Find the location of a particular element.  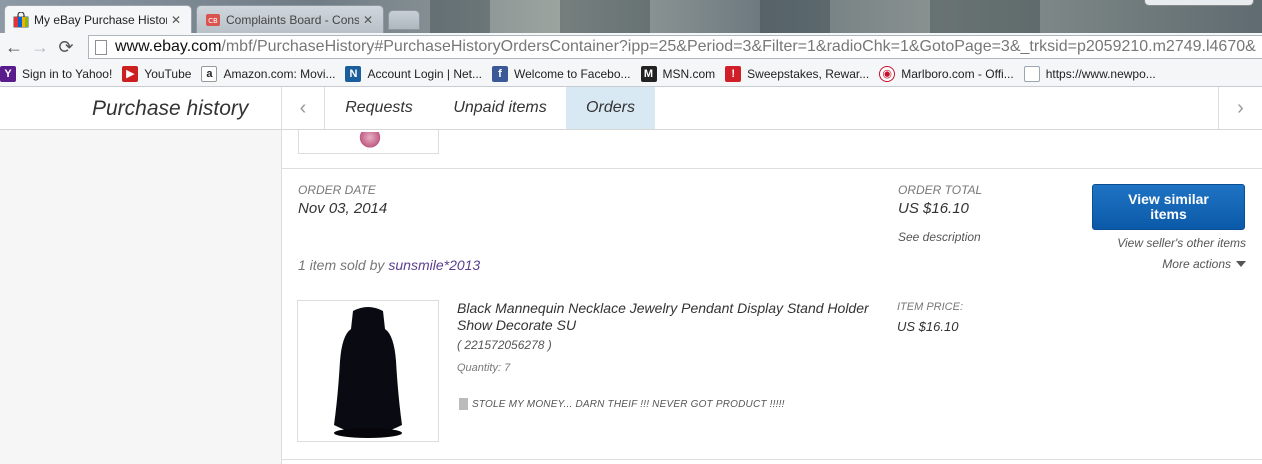

youtube-icon: ▶ is located at coordinates (130, 73).